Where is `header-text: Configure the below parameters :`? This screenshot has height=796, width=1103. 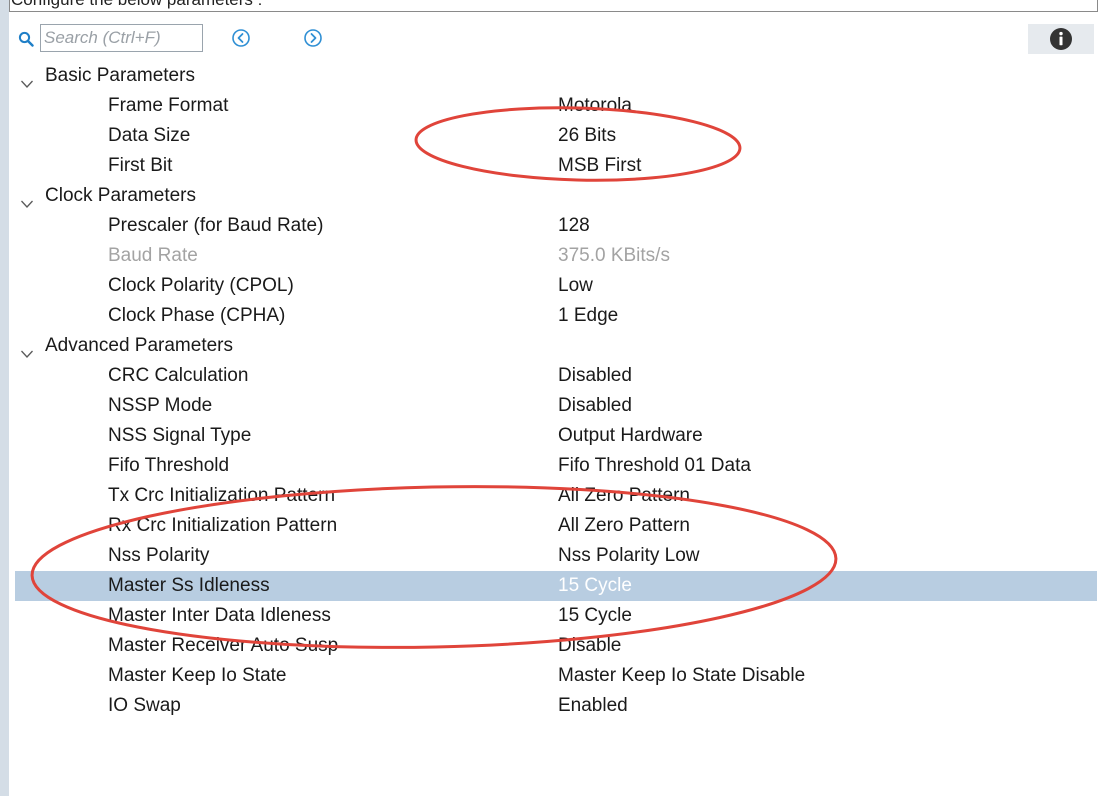
header-text: Configure the below parameters : is located at coordinates (136, 5).